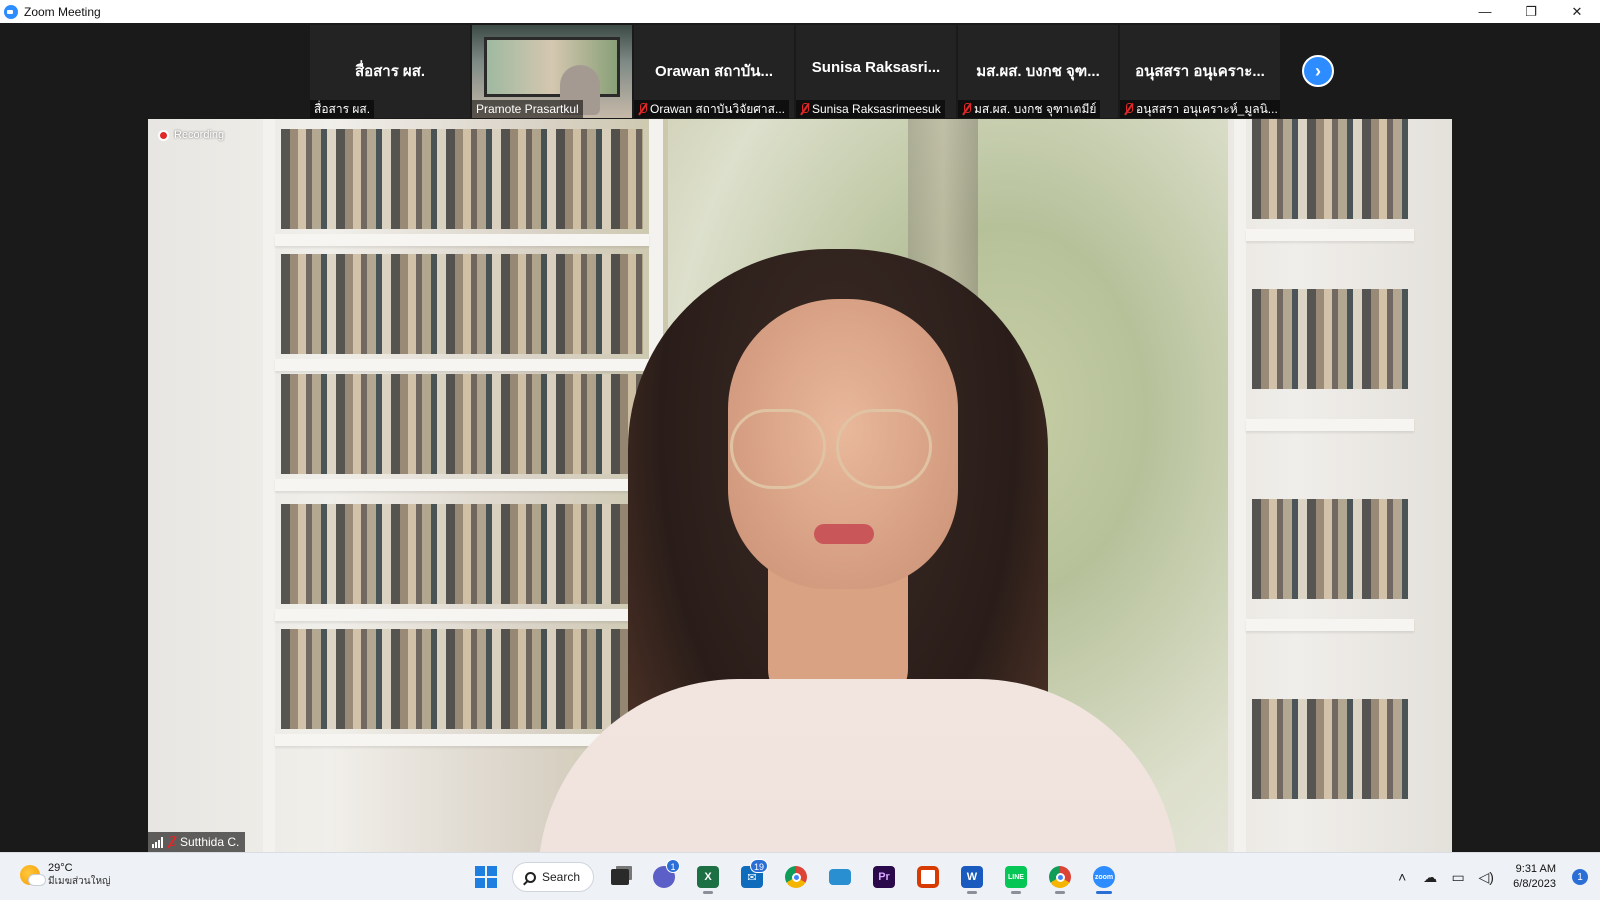 The width and height of the screenshot is (1600, 900). What do you see at coordinates (11, 11) in the screenshot?
I see `zoom-logo-icon` at bounding box center [11, 11].